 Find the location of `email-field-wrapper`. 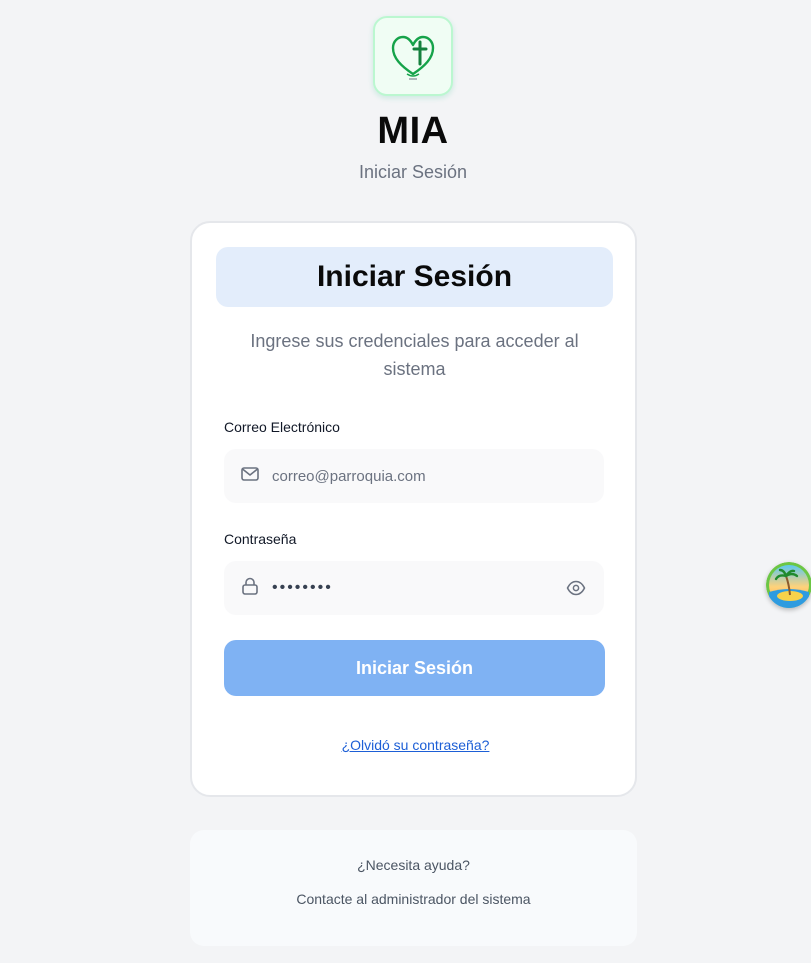

email-field-wrapper is located at coordinates (414, 476).